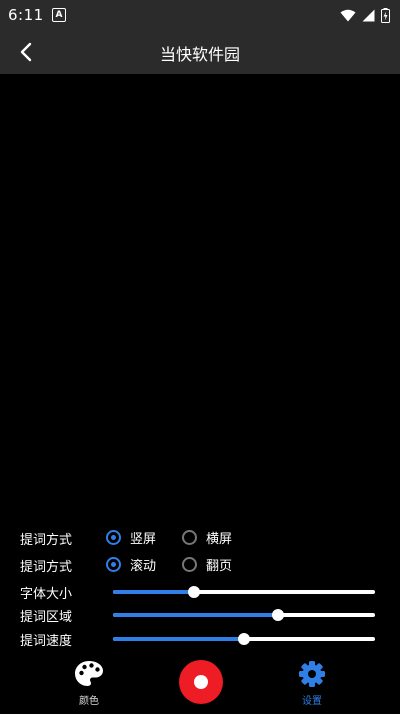  What do you see at coordinates (385, 15) in the screenshot?
I see `battery-icon` at bounding box center [385, 15].